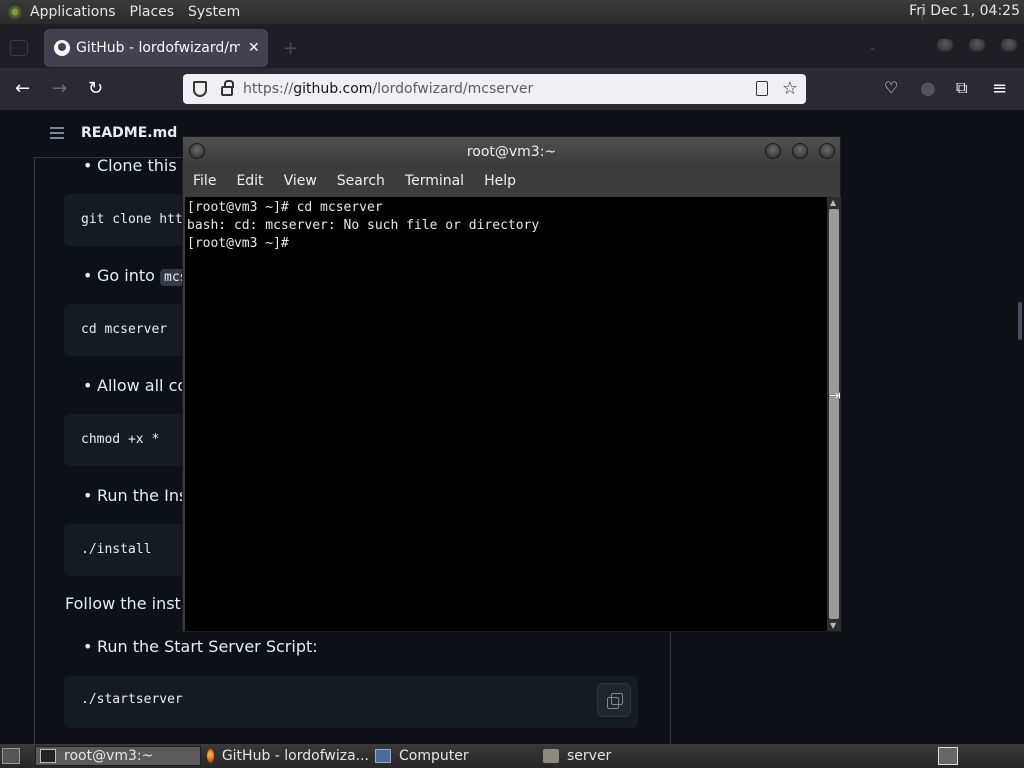 This screenshot has width=1024, height=768. What do you see at coordinates (1009, 45) in the screenshot?
I see `close-window-button` at bounding box center [1009, 45].